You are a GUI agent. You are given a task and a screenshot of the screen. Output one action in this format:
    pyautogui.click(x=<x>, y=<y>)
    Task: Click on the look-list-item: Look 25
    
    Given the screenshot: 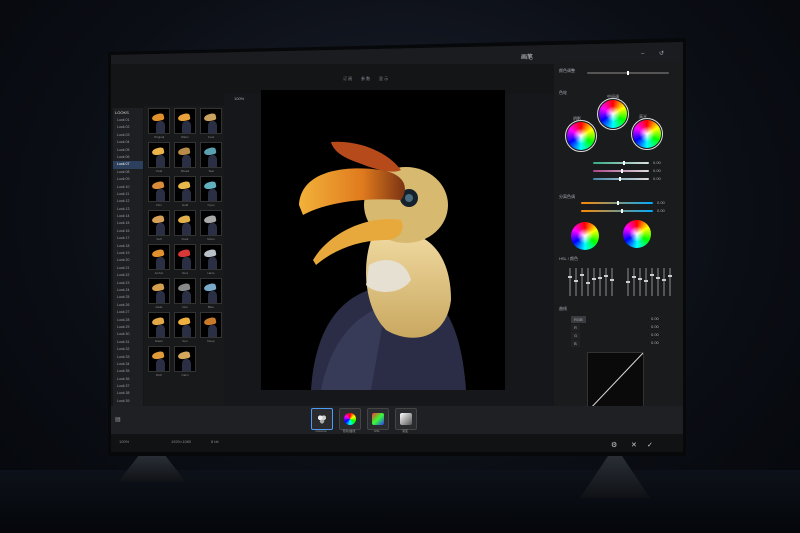 What is the action you would take?
    pyautogui.click(x=128, y=297)
    